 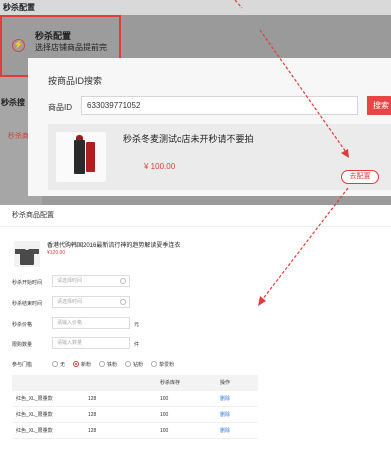 I want to click on product-id-input: 633039771052, so click(x=219, y=105).